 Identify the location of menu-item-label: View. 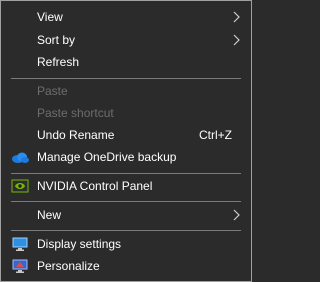
(50, 17).